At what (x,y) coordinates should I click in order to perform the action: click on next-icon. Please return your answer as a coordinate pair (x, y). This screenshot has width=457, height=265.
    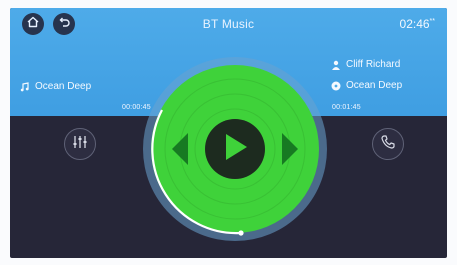
    Looking at the image, I should click on (290, 151).